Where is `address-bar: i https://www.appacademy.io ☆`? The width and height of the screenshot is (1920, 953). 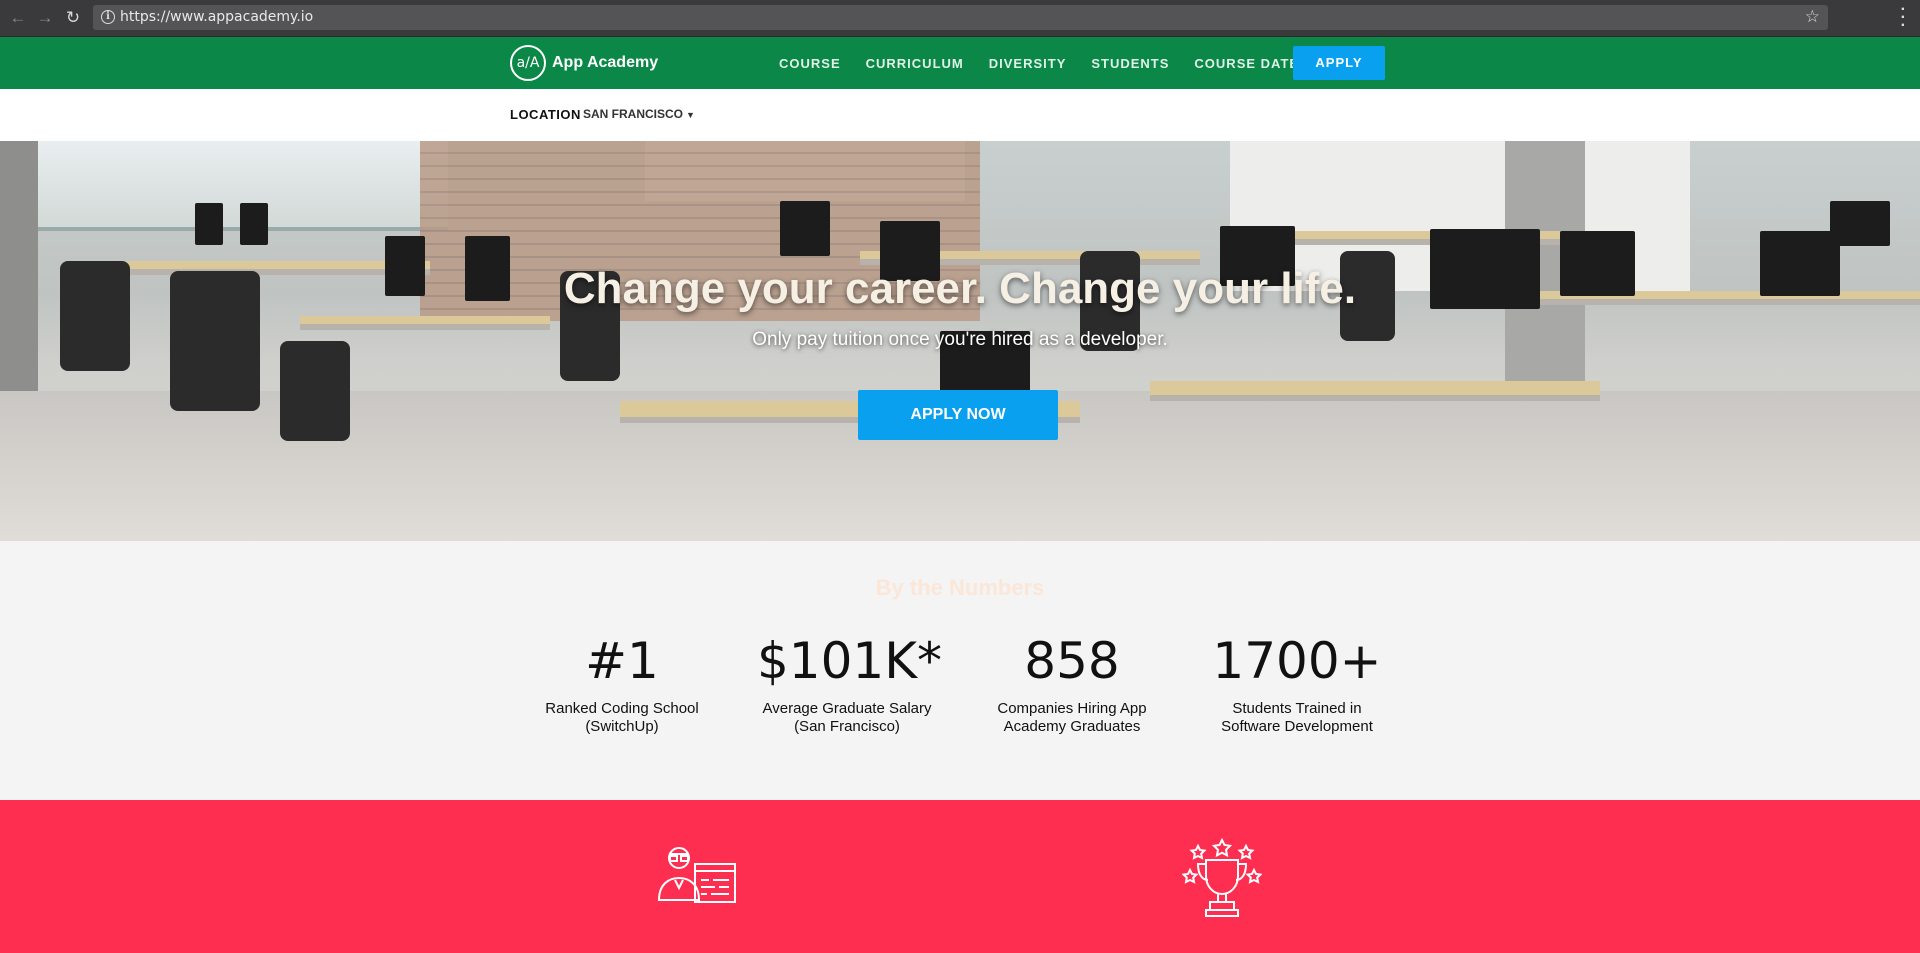
address-bar: i https://www.appacademy.io ☆ is located at coordinates (960, 17).